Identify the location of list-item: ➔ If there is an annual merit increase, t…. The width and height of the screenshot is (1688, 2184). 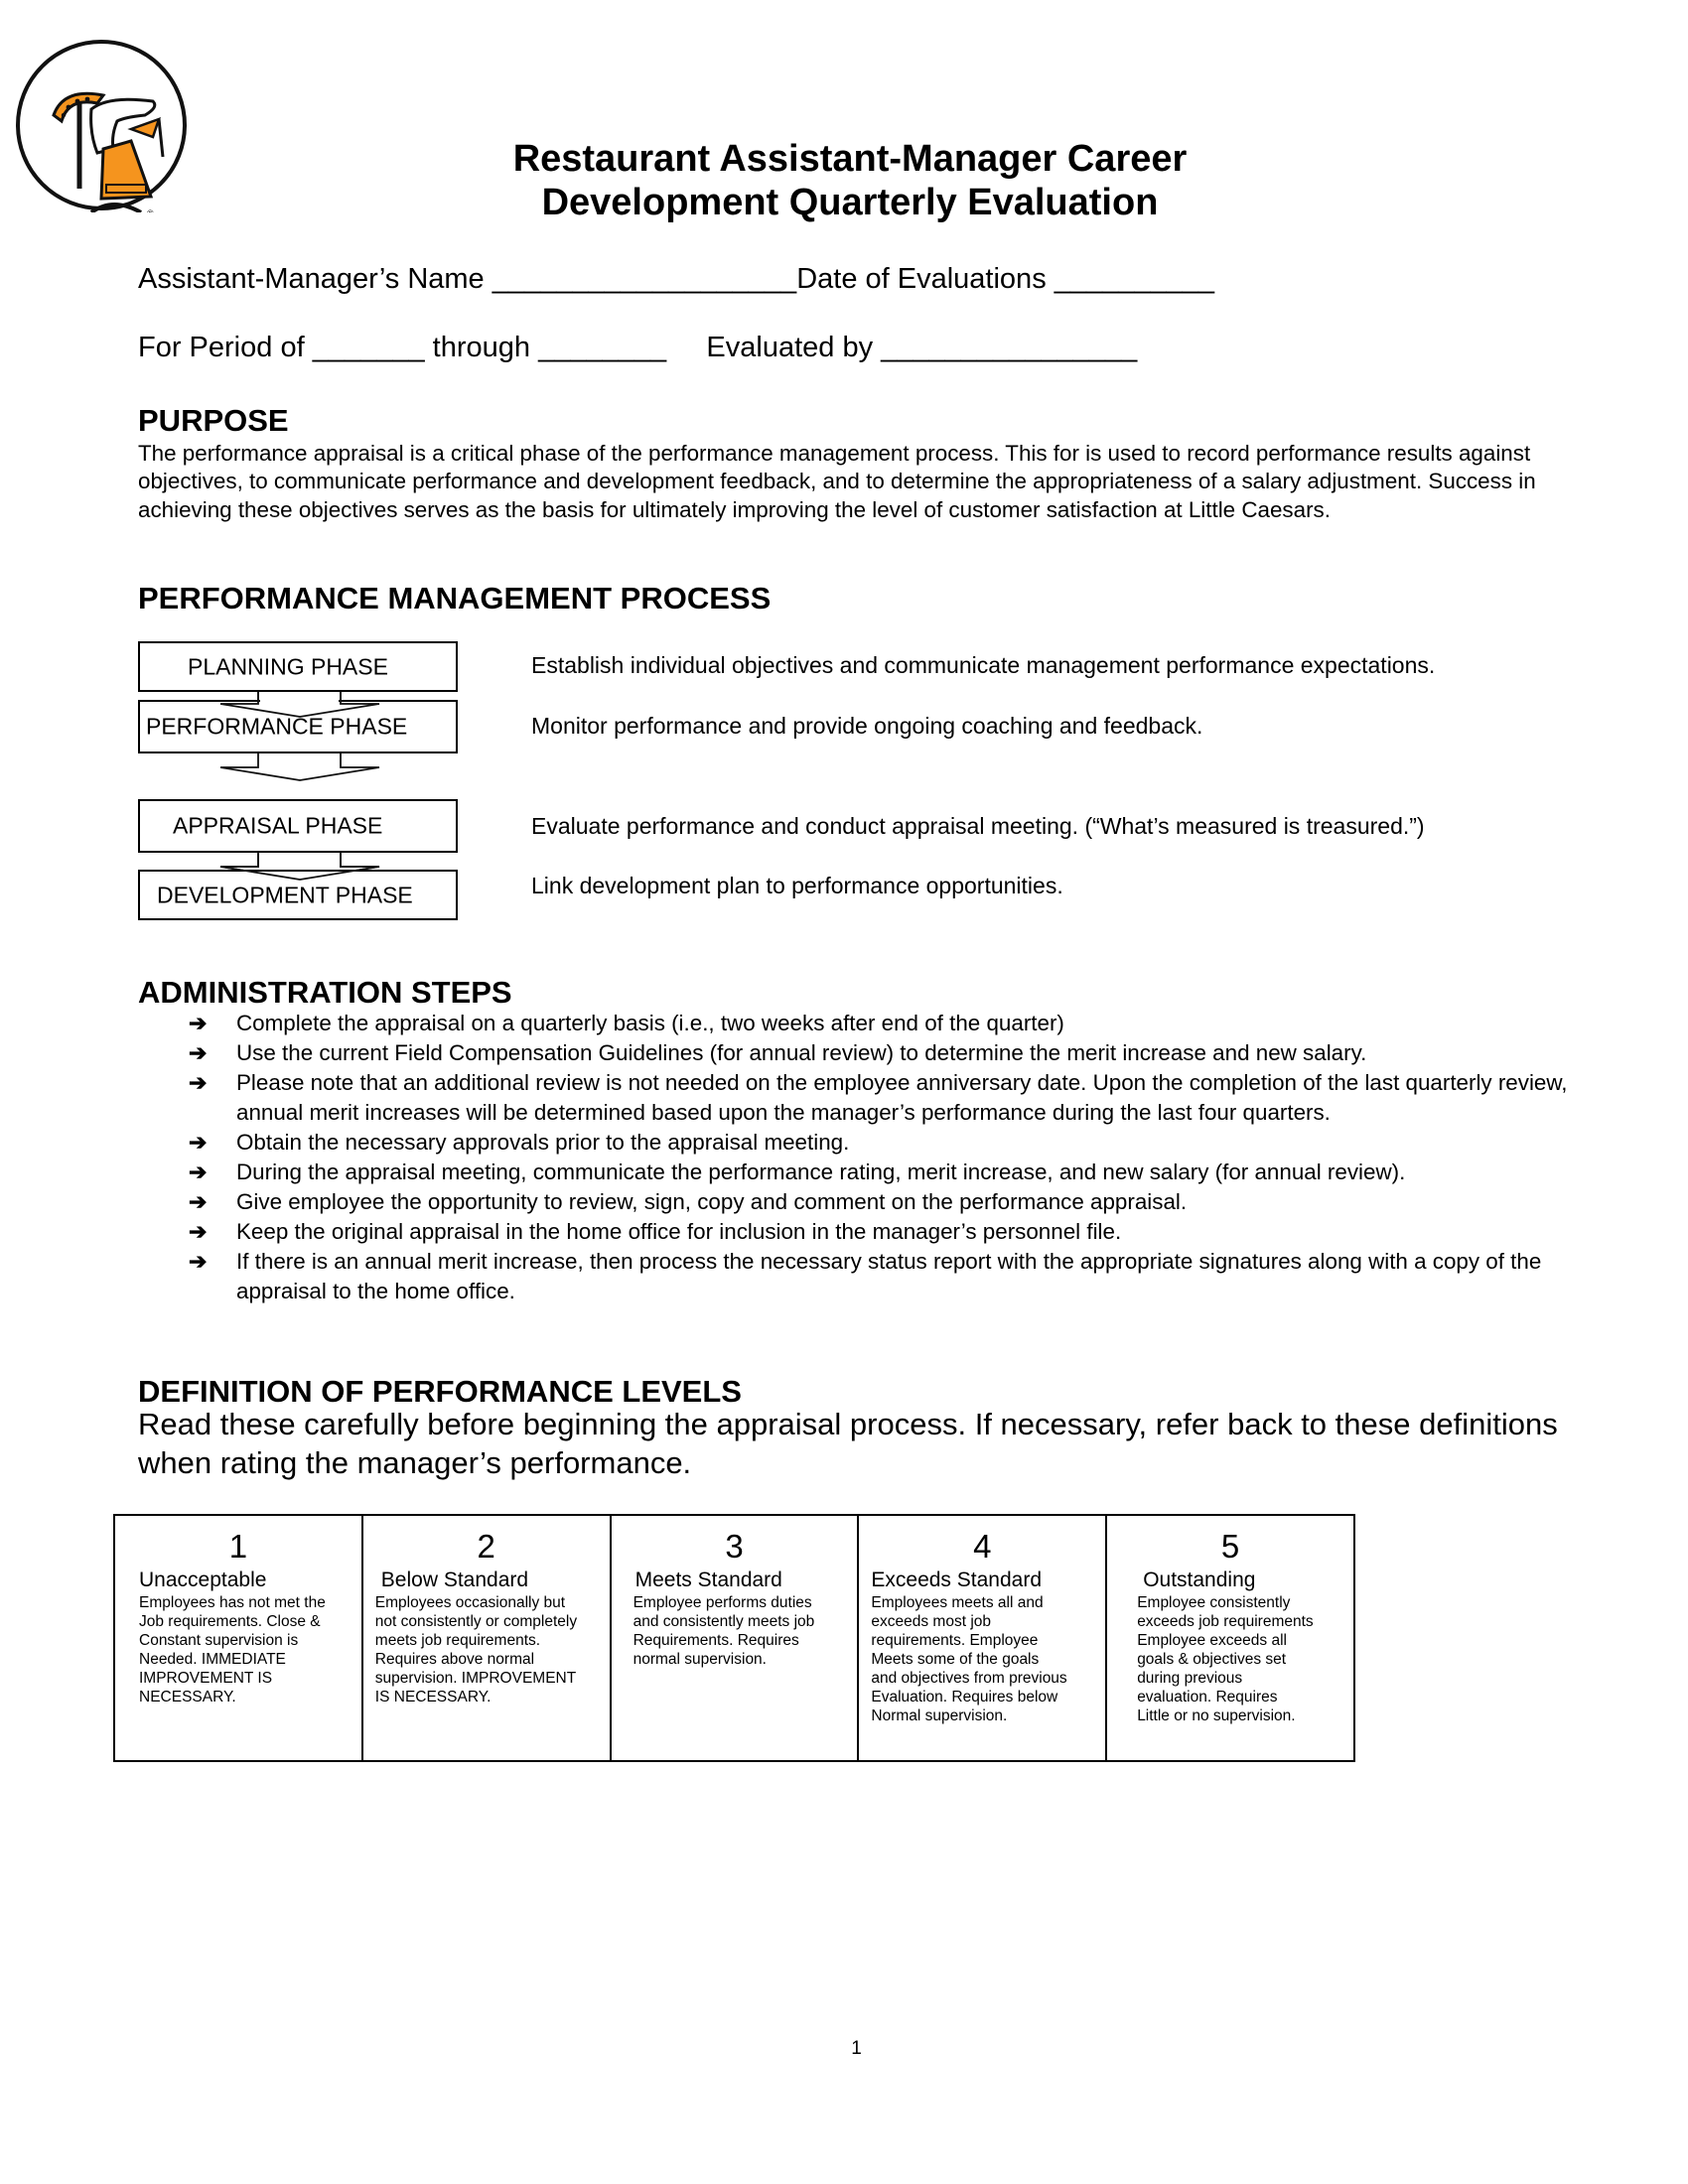
(865, 1276).